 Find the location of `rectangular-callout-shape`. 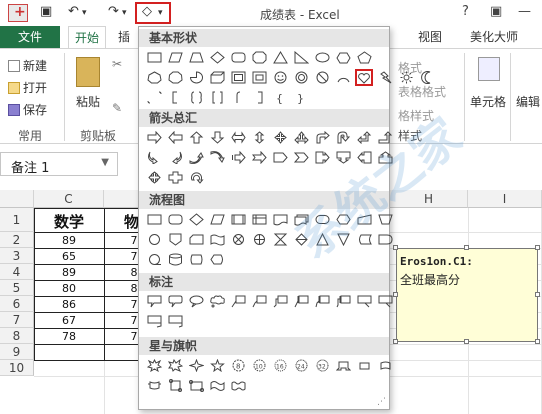

rectangular-callout-shape is located at coordinates (154, 301).